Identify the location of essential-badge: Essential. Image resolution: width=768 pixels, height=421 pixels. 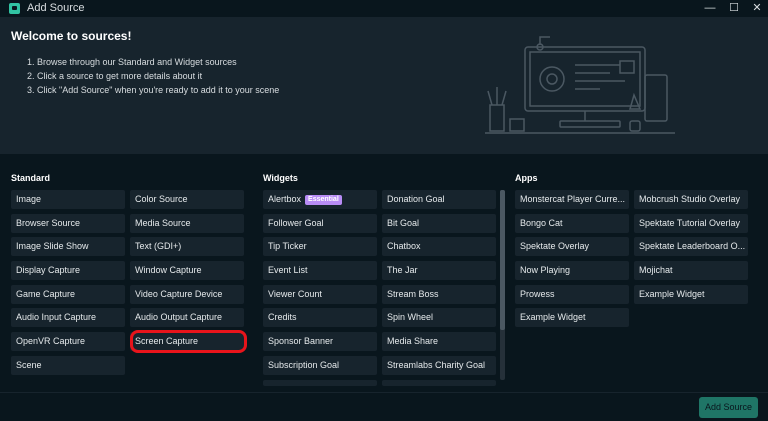
(323, 200).